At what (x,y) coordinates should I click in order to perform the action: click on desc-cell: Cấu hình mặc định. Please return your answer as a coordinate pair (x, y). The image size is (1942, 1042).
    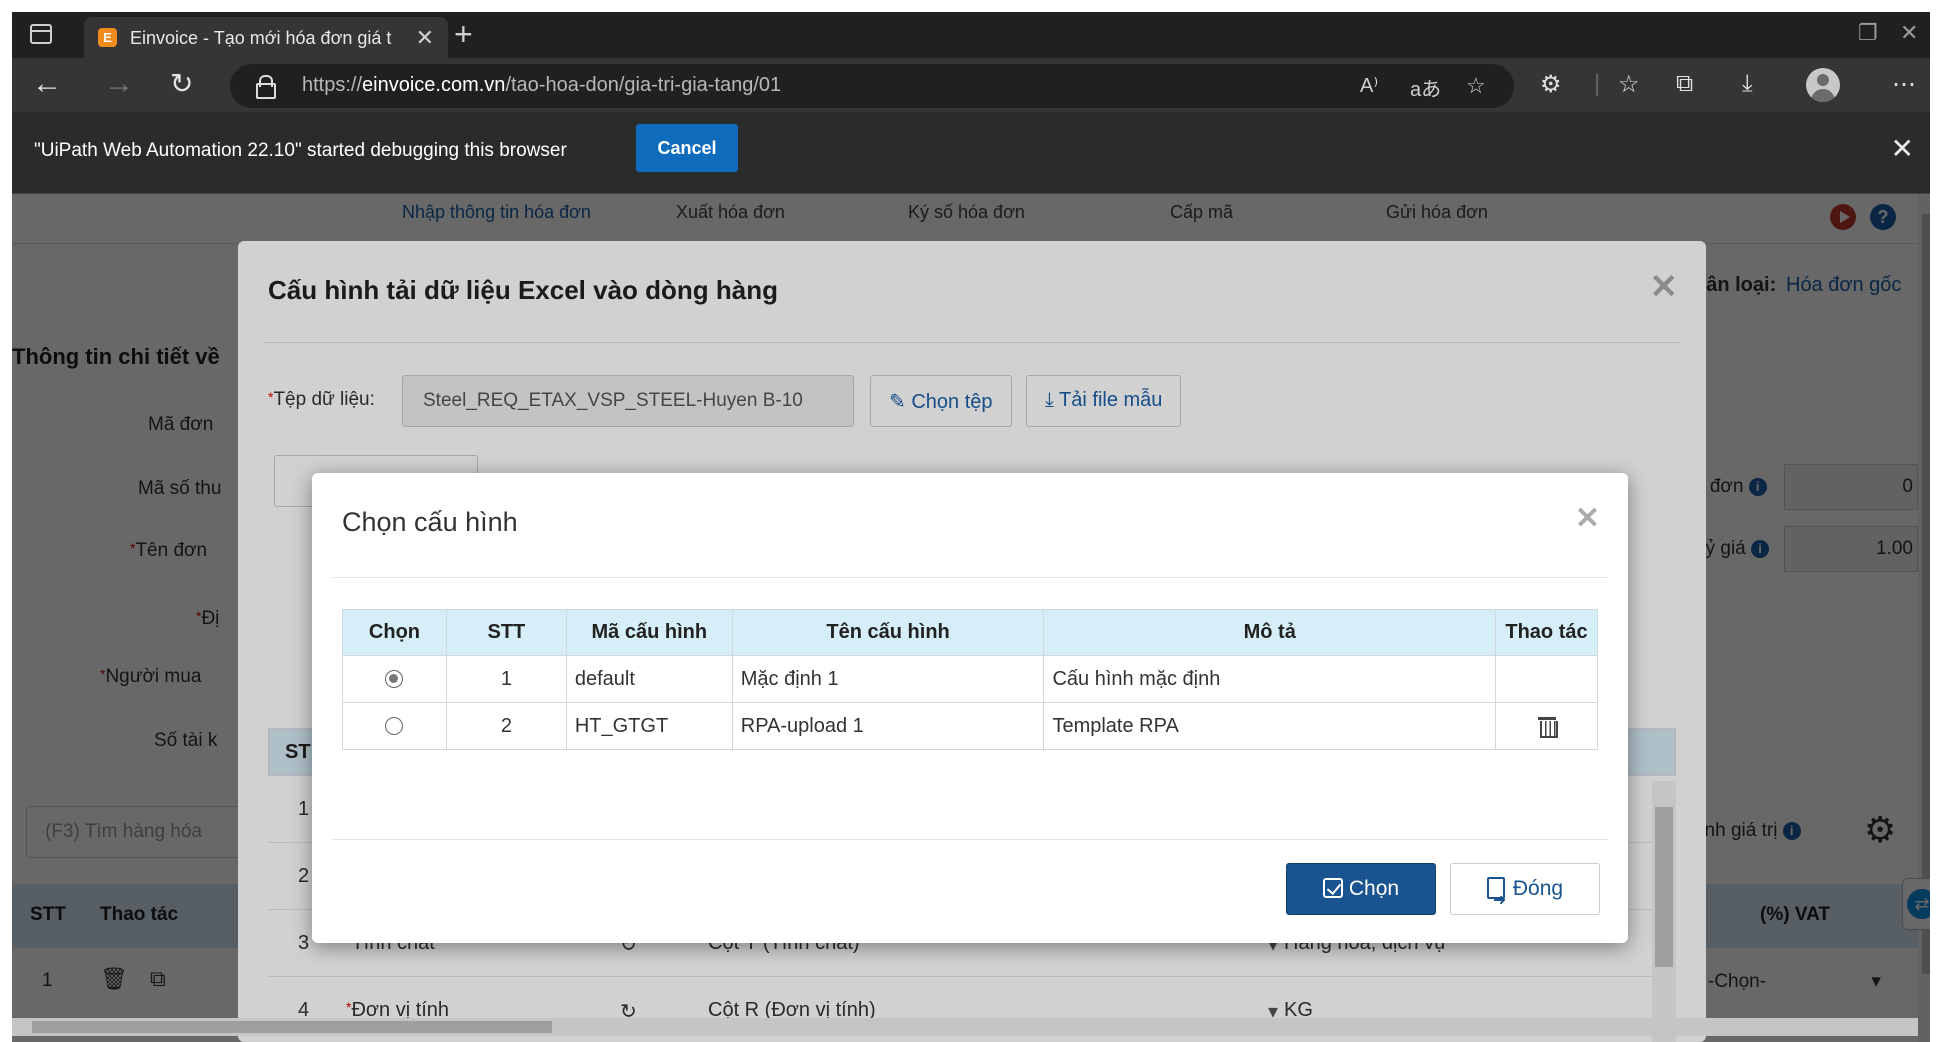
    Looking at the image, I should click on (1270, 679).